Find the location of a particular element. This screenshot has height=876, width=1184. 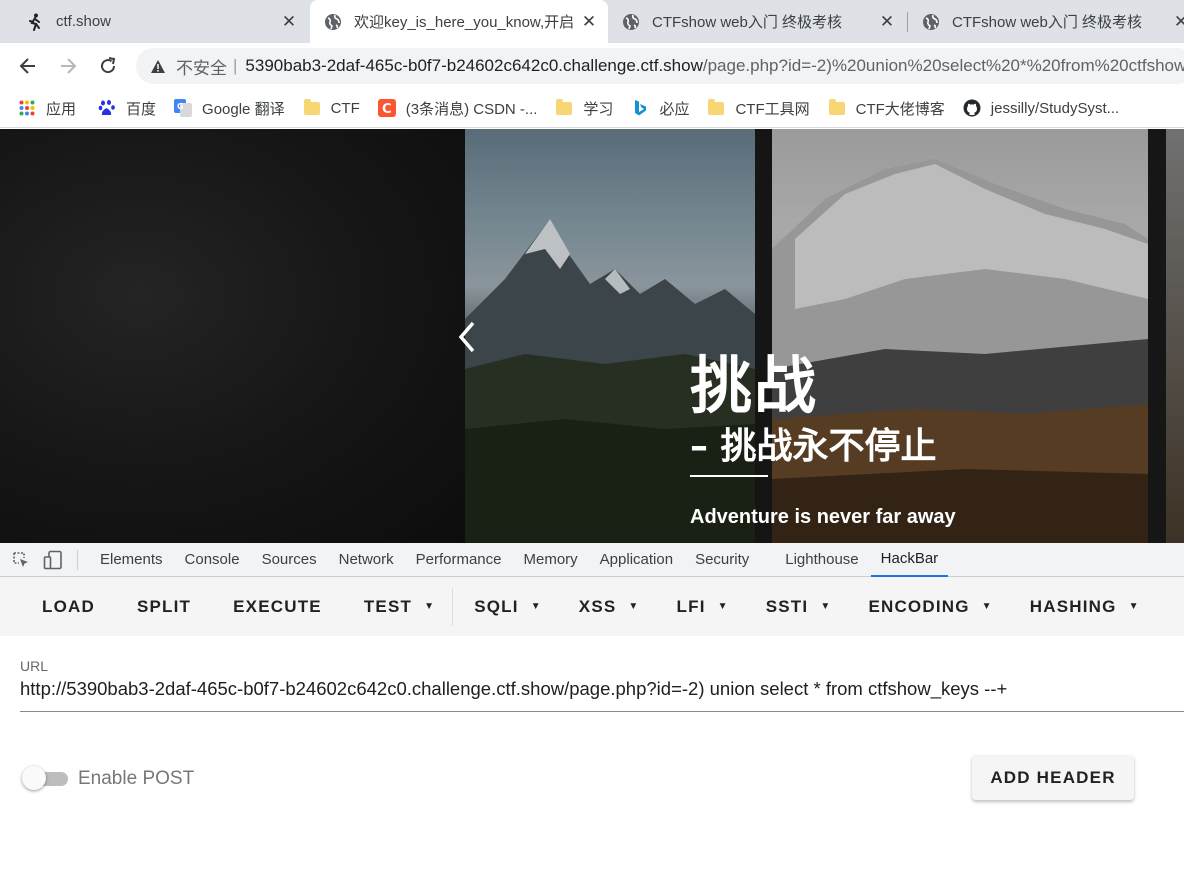

hero-subtitle: – 挑战永不停止 is located at coordinates (813, 446).